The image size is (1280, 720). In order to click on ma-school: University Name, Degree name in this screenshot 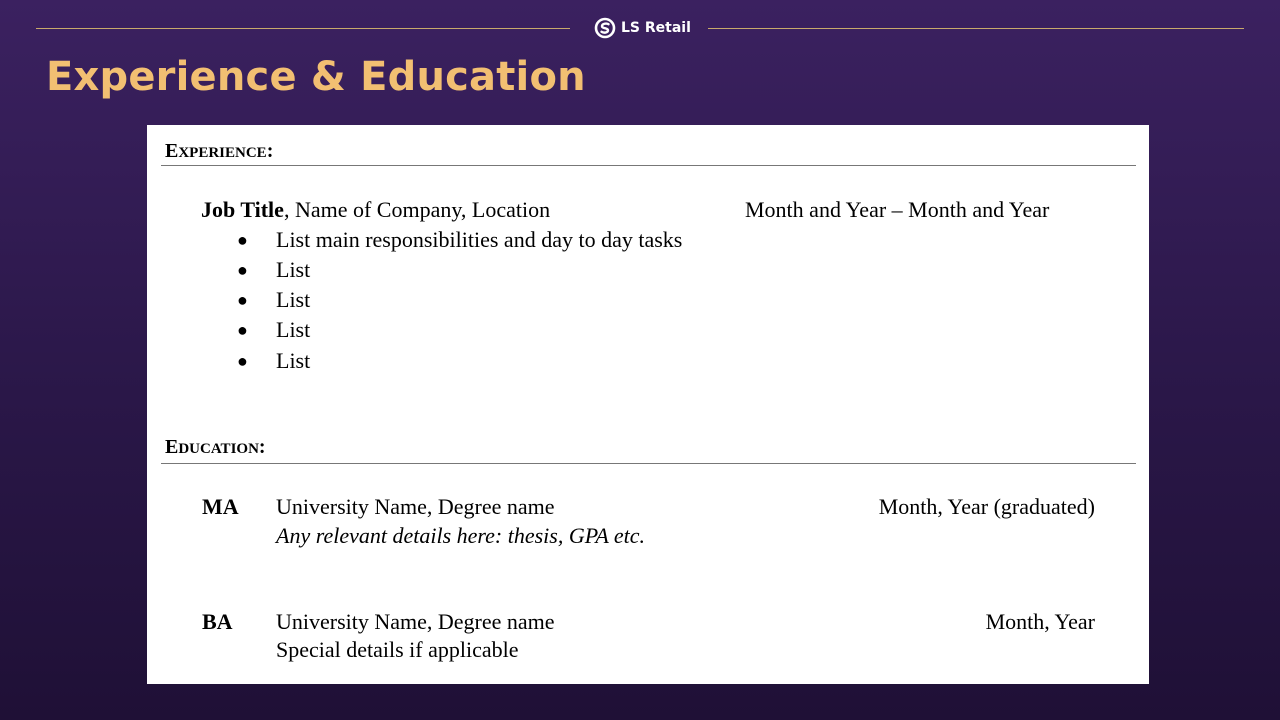, I will do `click(415, 506)`.